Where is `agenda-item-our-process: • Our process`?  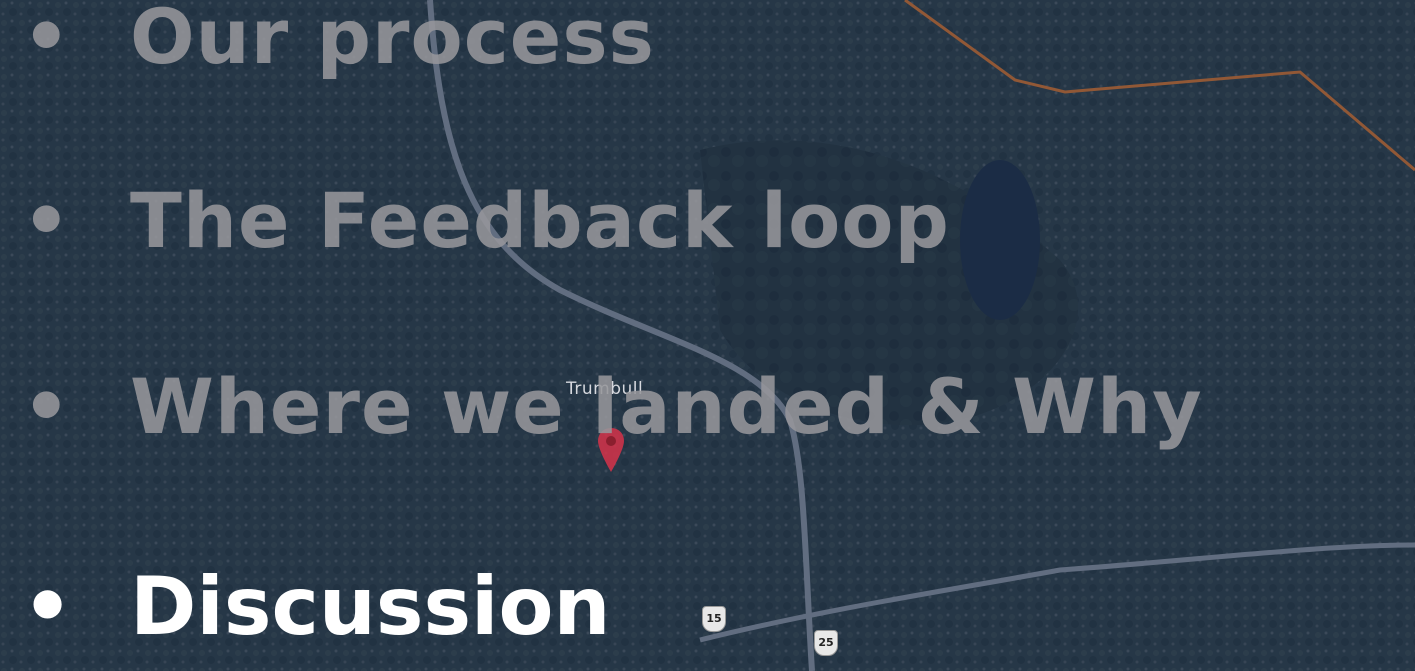
agenda-item-our-process: • Our process is located at coordinates (338, 40).